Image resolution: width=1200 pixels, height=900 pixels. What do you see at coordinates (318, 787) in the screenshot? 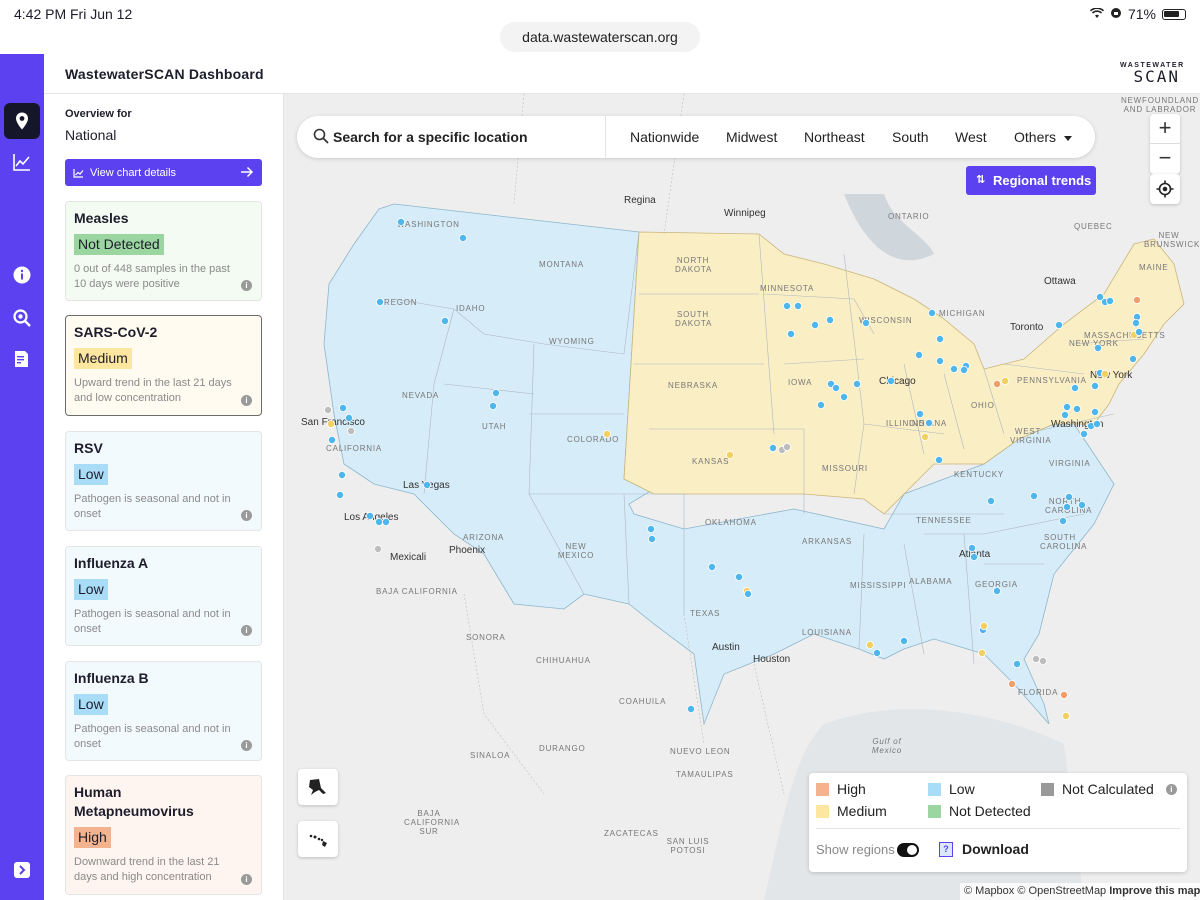
I see `alaska-inset-button` at bounding box center [318, 787].